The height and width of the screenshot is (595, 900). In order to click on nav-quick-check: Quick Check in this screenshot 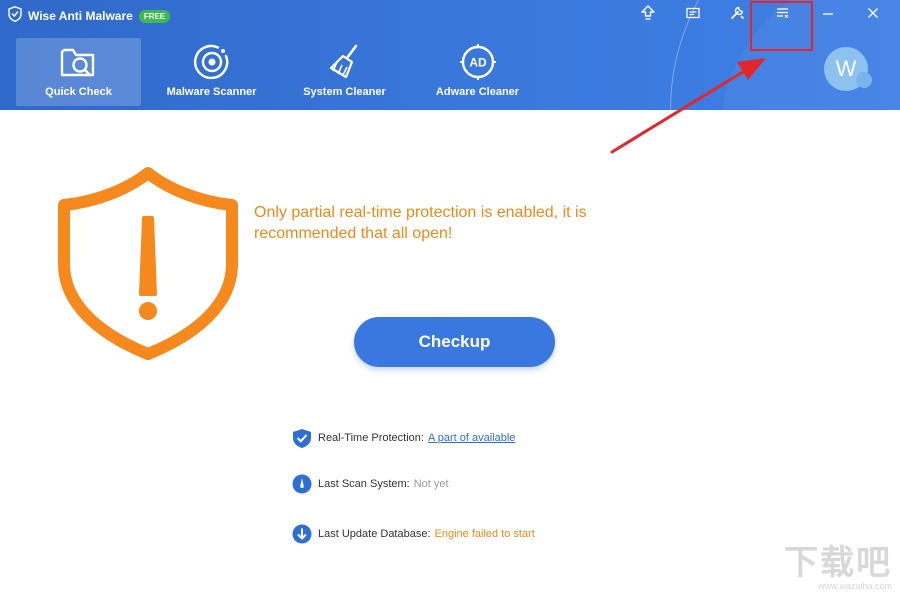, I will do `click(78, 72)`.